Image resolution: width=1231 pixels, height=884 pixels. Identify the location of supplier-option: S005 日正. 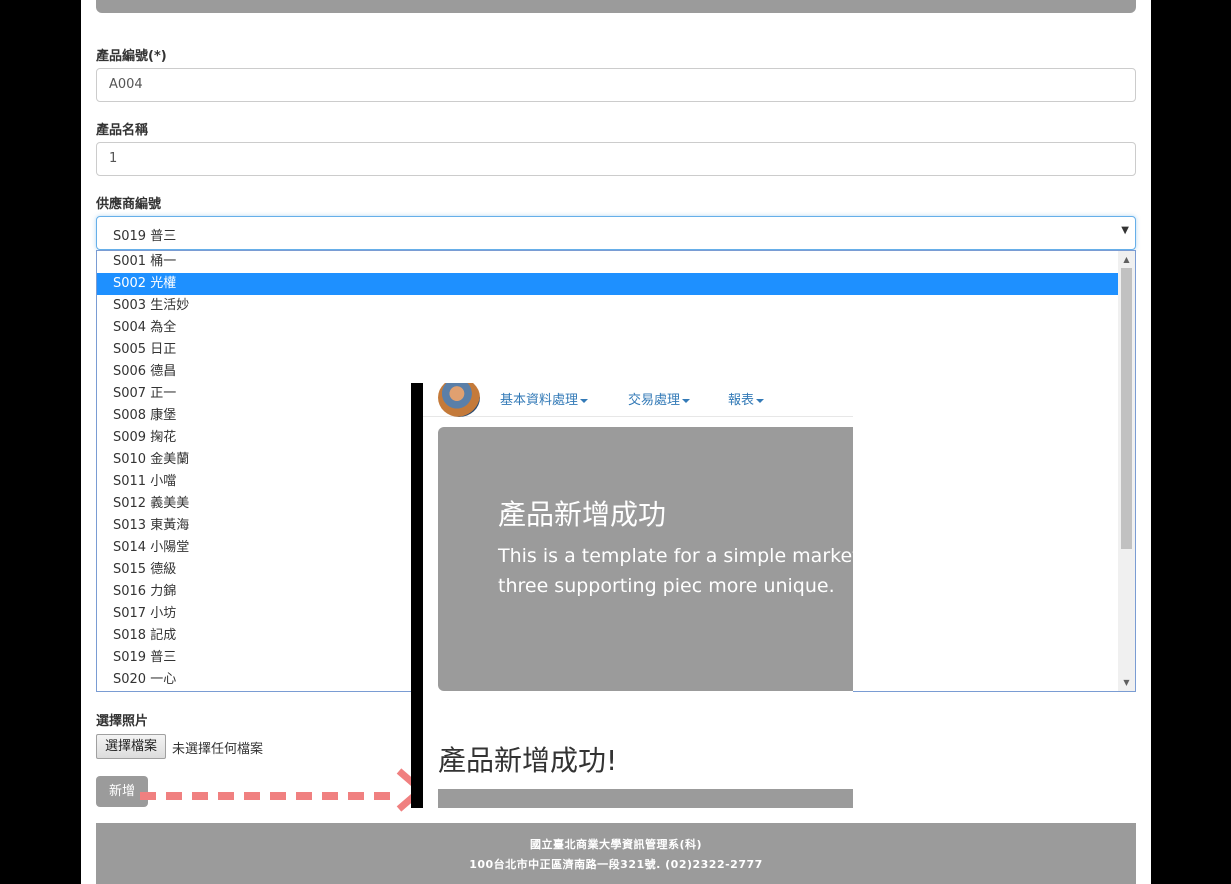
(616, 350).